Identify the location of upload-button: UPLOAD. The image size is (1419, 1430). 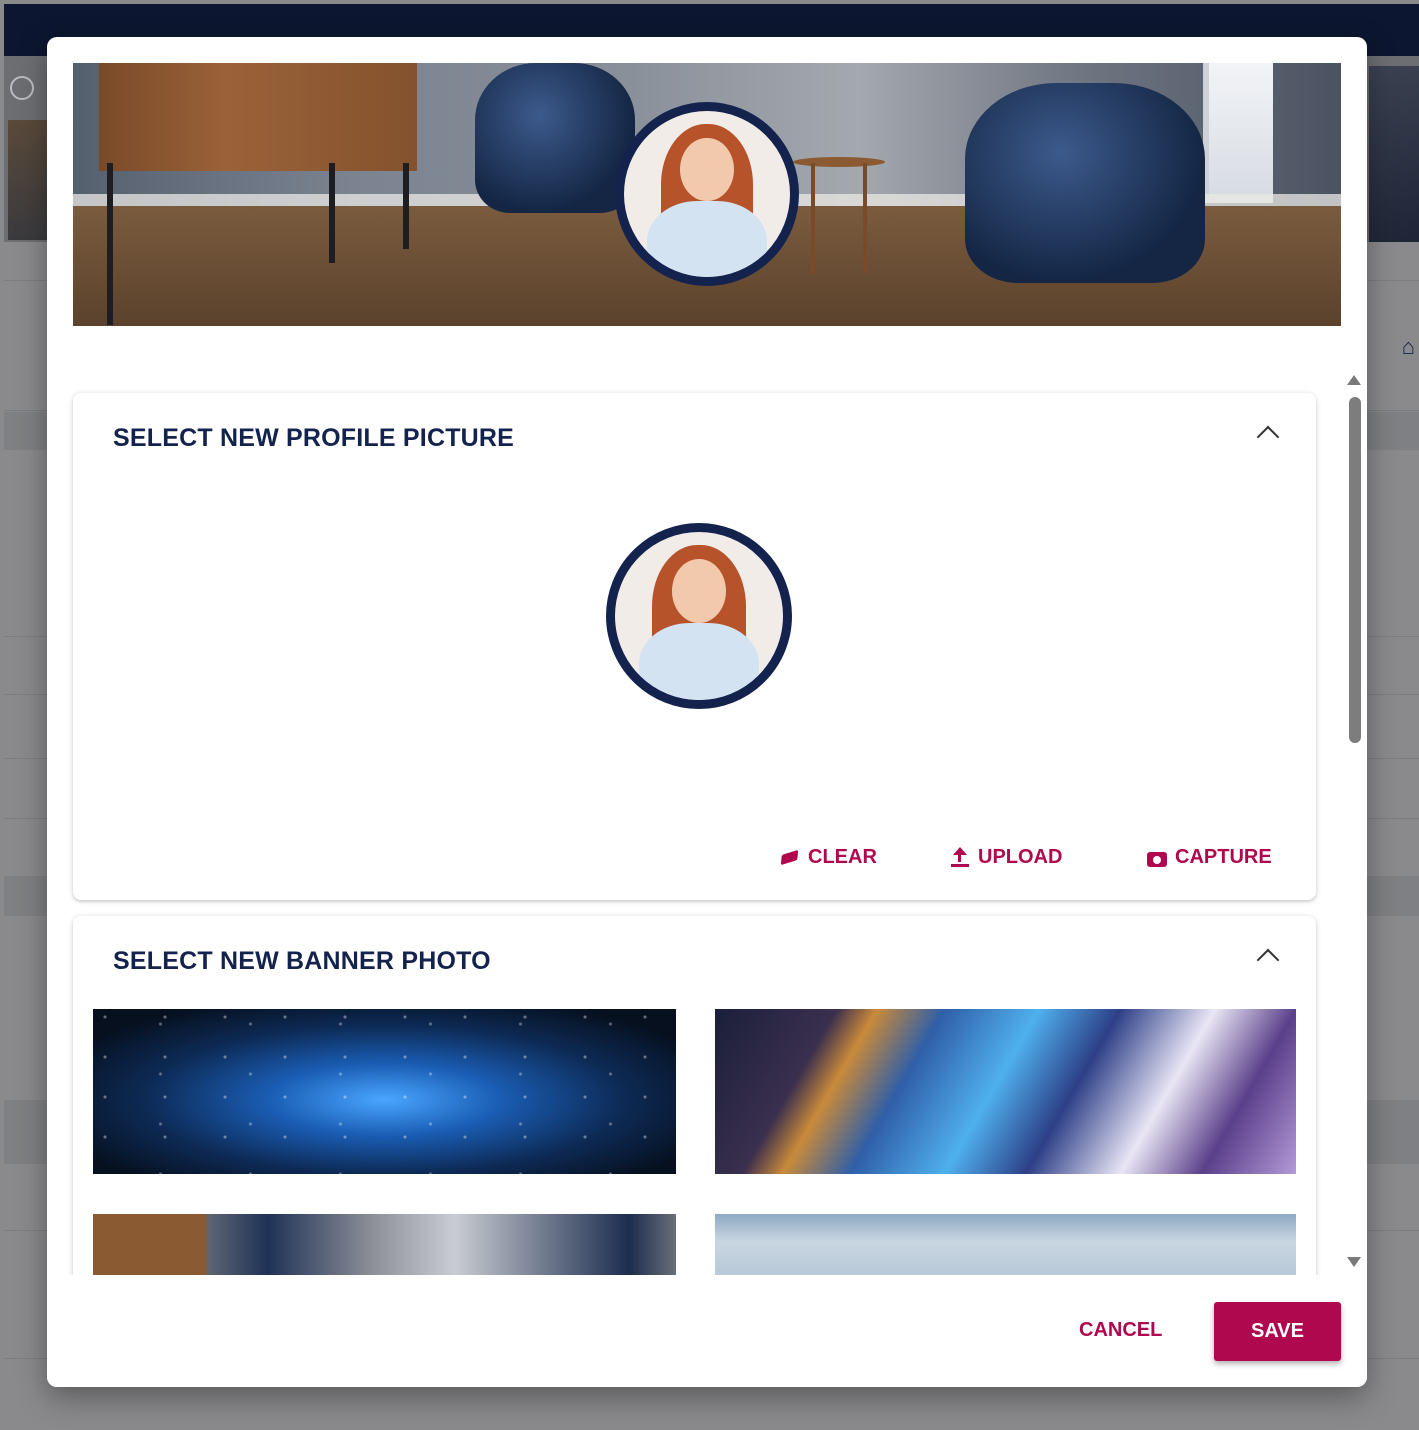
(1005, 857).